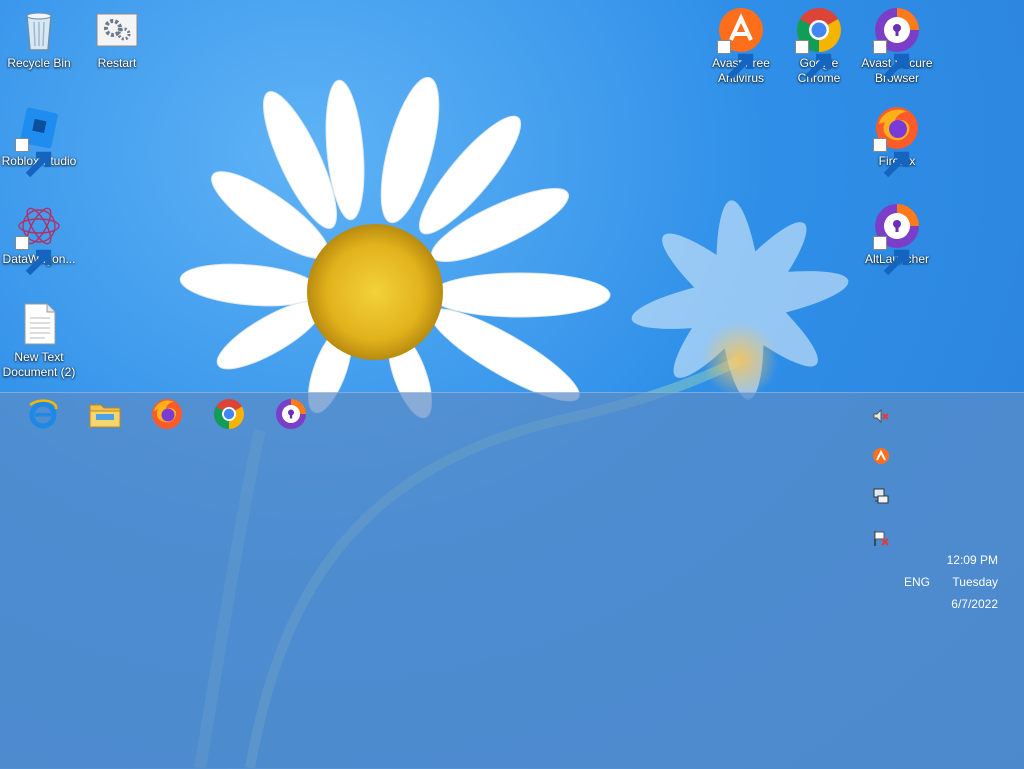 Image resolution: width=1024 pixels, height=769 pixels. I want to click on desktop-icon-avast-free-antivirus: Avast Free Antivirus, so click(741, 46).